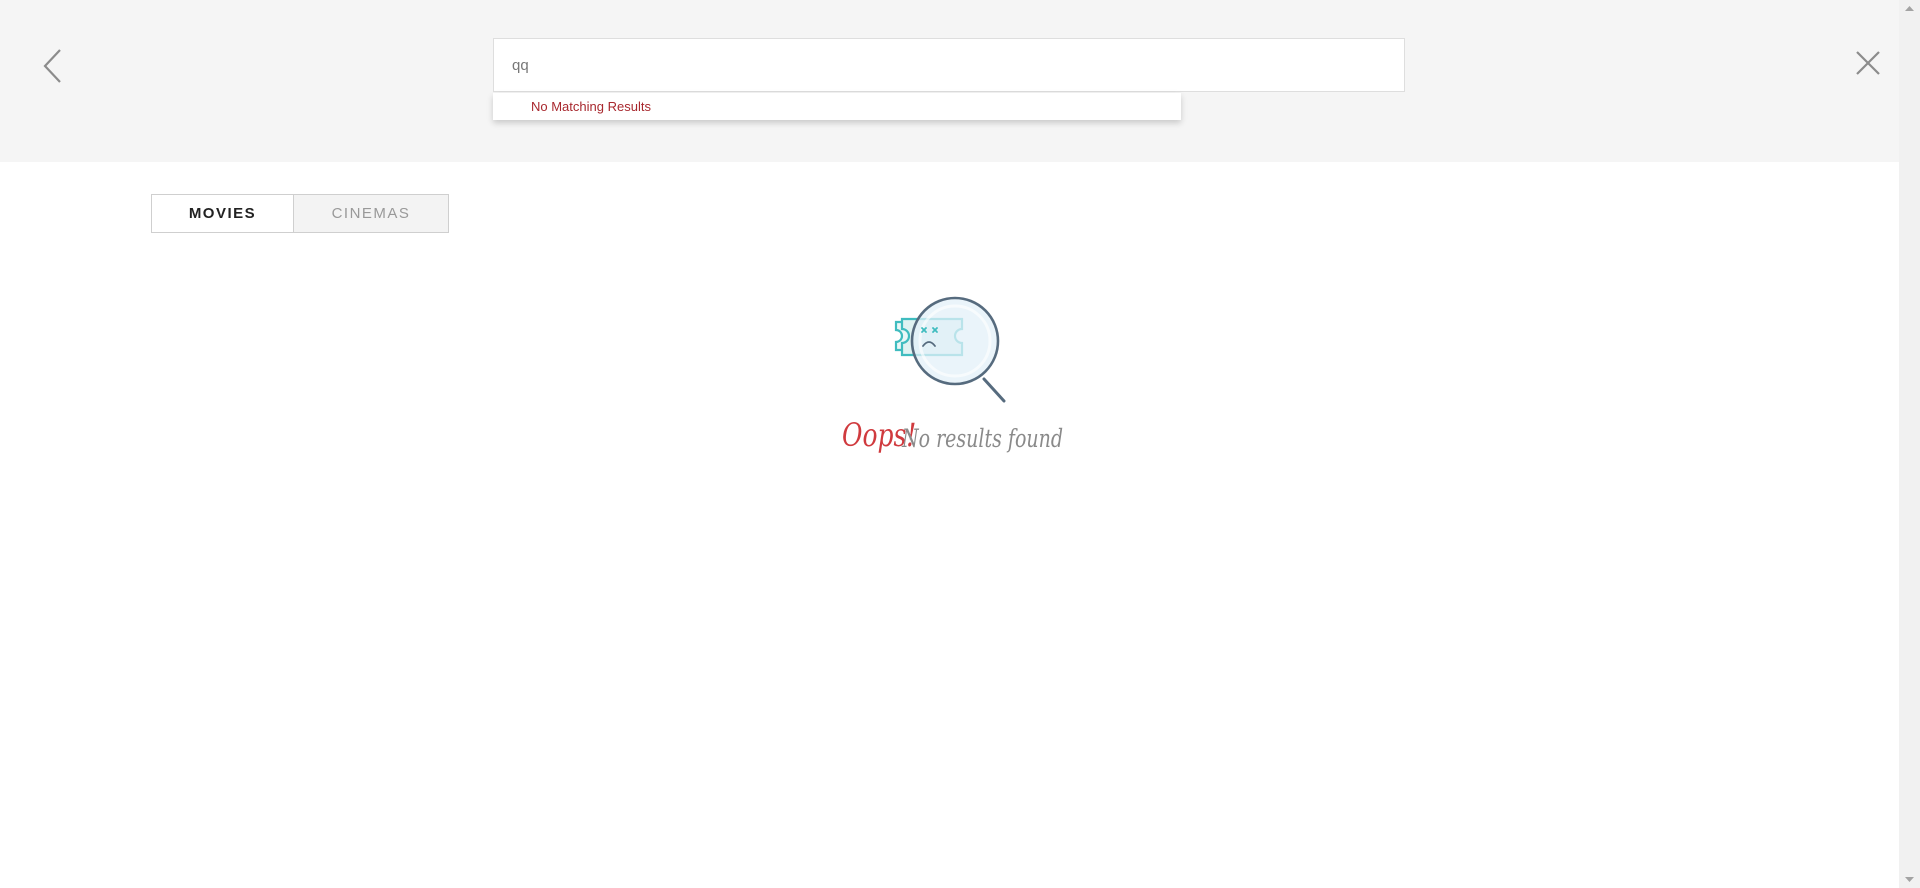 The width and height of the screenshot is (1920, 888). I want to click on empty-state-message: Oops! No results found, so click(962, 441).